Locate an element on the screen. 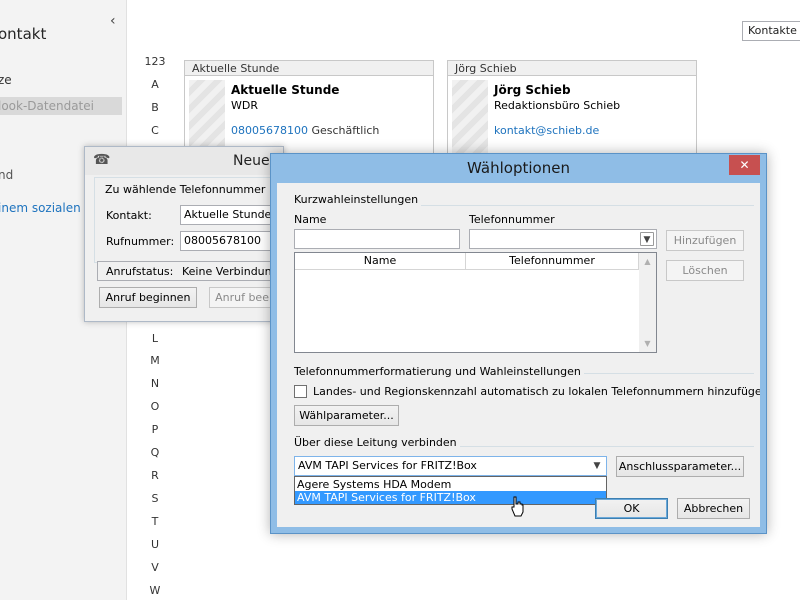 The image size is (800, 600). dialog-title: Neuer is located at coordinates (254, 161).